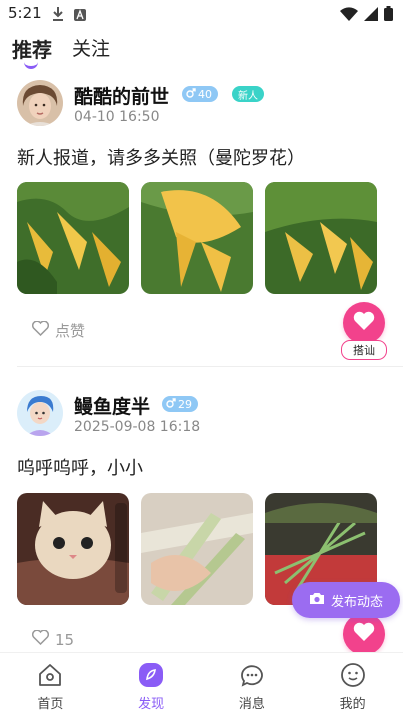 This screenshot has height=719, width=403. I want to click on like-button: 点赞, so click(58, 330).